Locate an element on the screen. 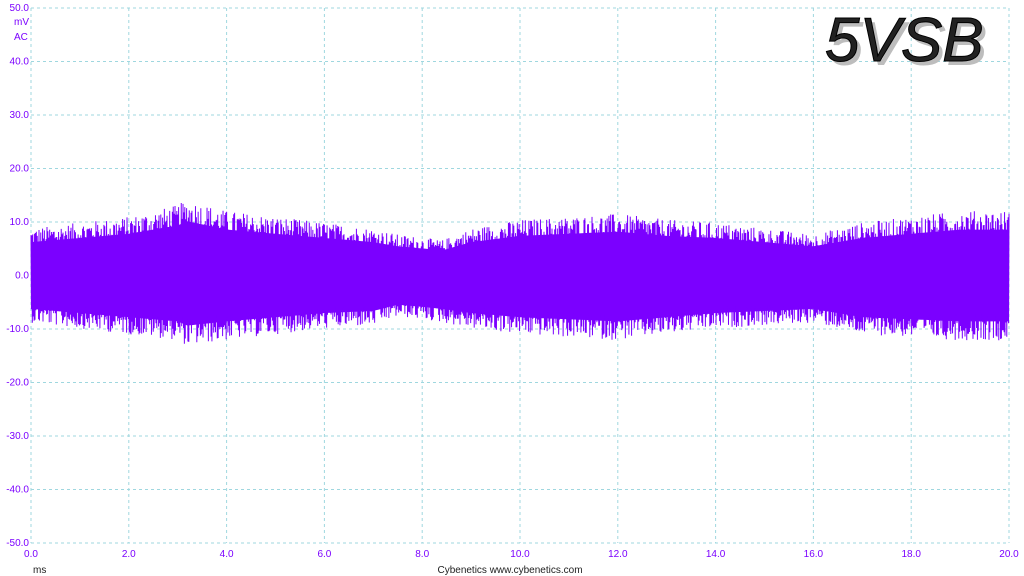 The image size is (1024, 576). x-axis-ticks: 0.0 2.0 4.0 6.0 8.0 10.0 12.0 14.0 16.0 18.0 20.0 is located at coordinates (521, 554).